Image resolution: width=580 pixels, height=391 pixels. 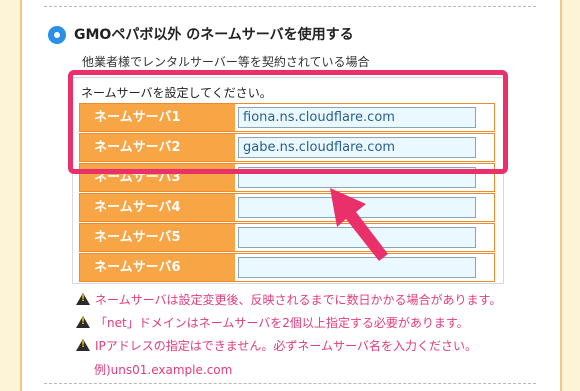 What do you see at coordinates (157, 267) in the screenshot?
I see `nameserver-label-6: ネームサーバ6` at bounding box center [157, 267].